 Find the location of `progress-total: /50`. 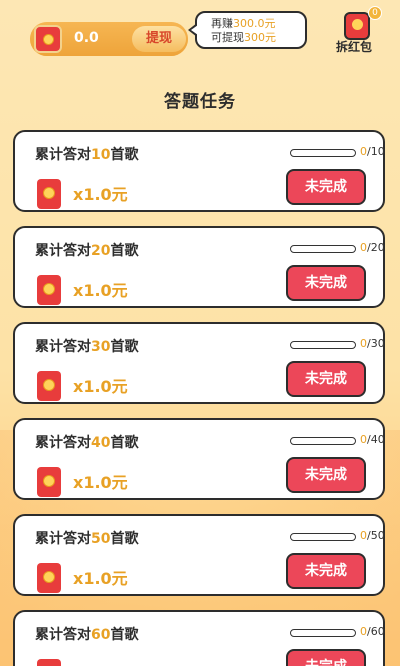

progress-total: /50 is located at coordinates (376, 535).